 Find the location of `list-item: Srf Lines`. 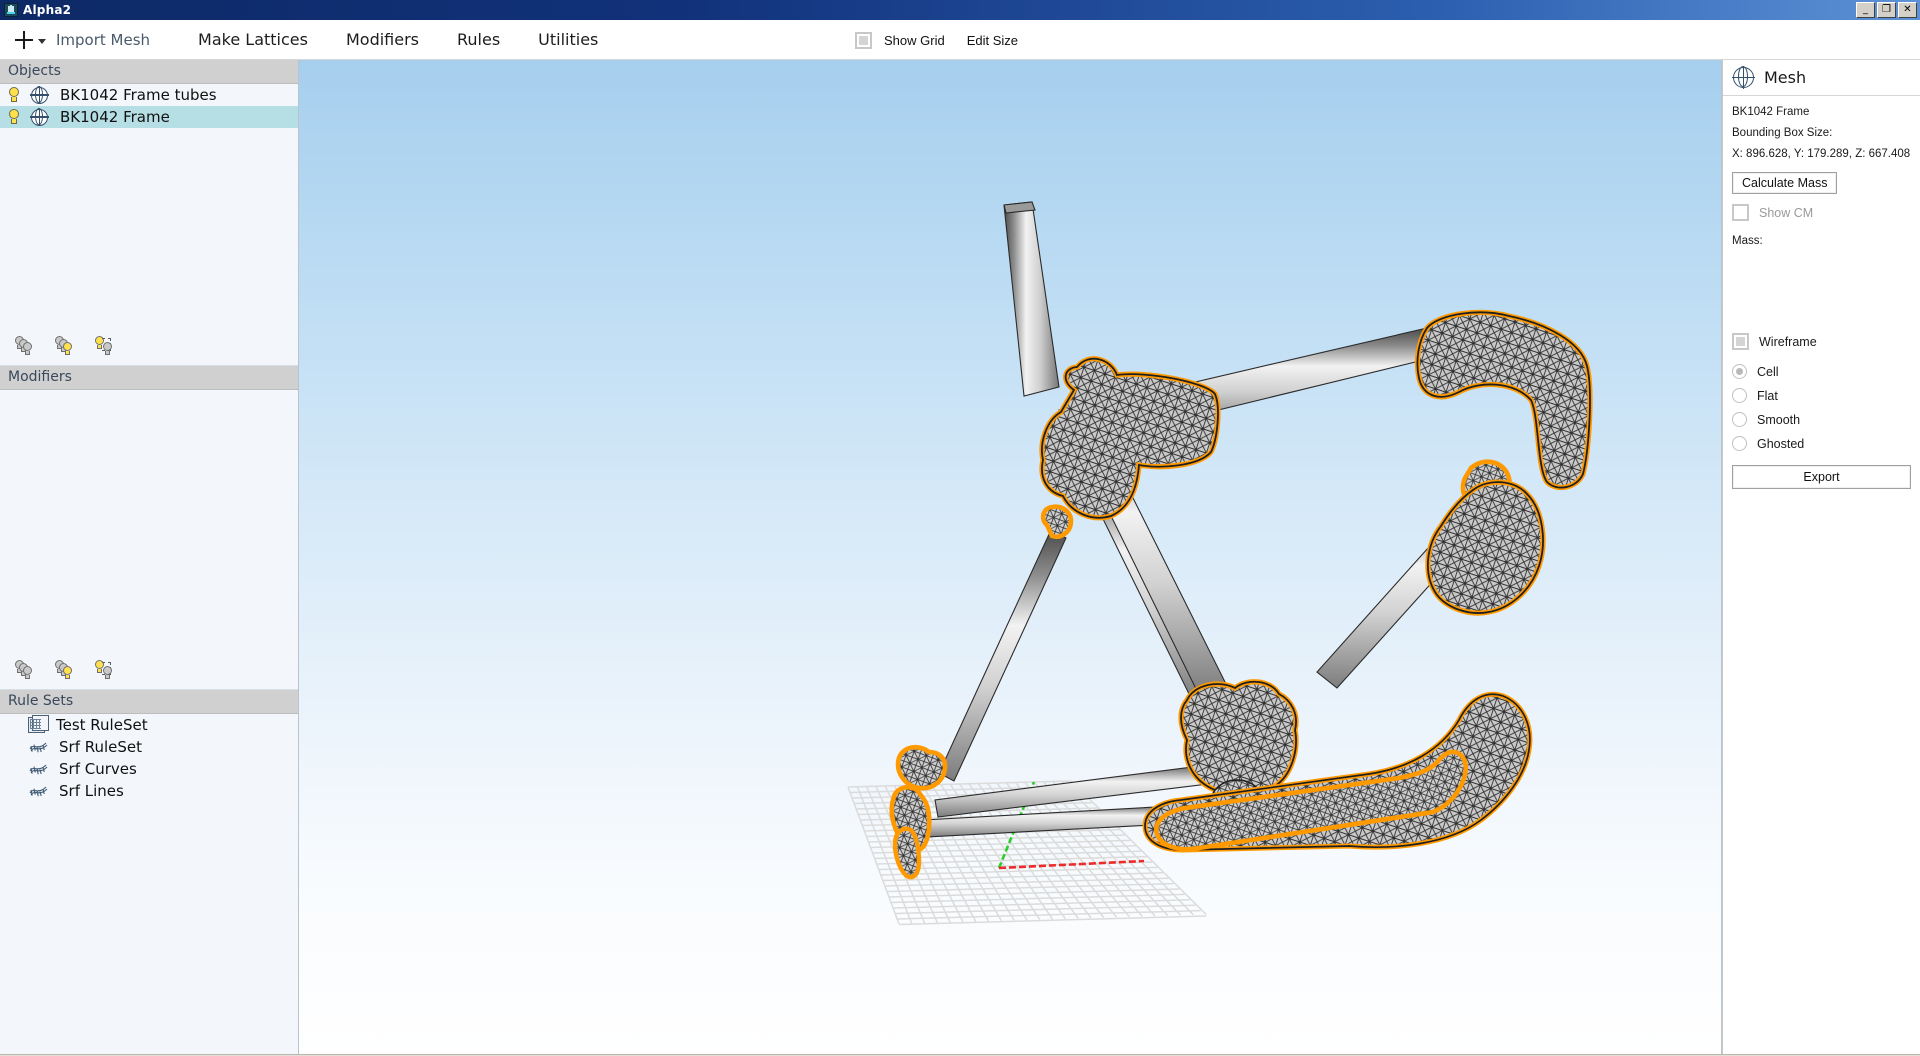

list-item: Srf Lines is located at coordinates (149, 791).